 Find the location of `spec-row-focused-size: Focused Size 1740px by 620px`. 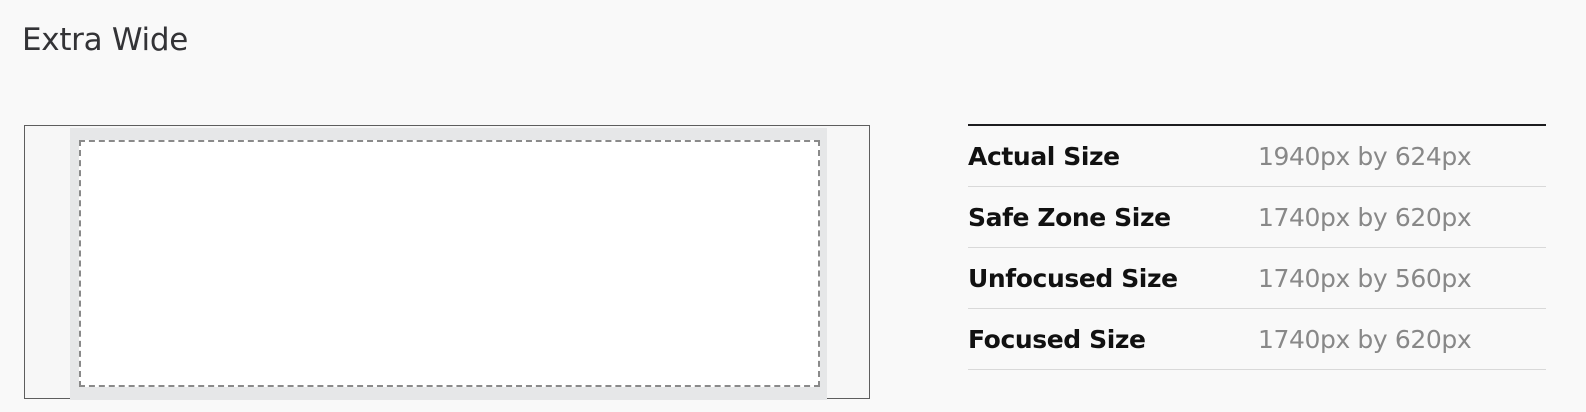

spec-row-focused-size: Focused Size 1740px by 620px is located at coordinates (1257, 339).